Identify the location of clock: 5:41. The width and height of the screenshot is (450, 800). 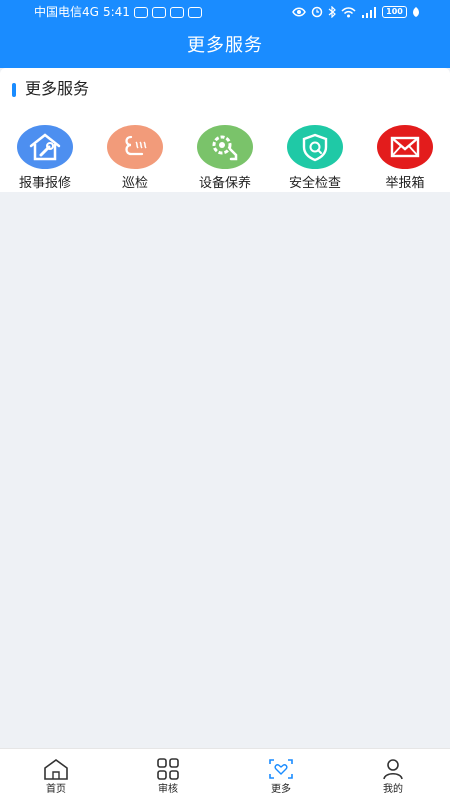
(116, 12).